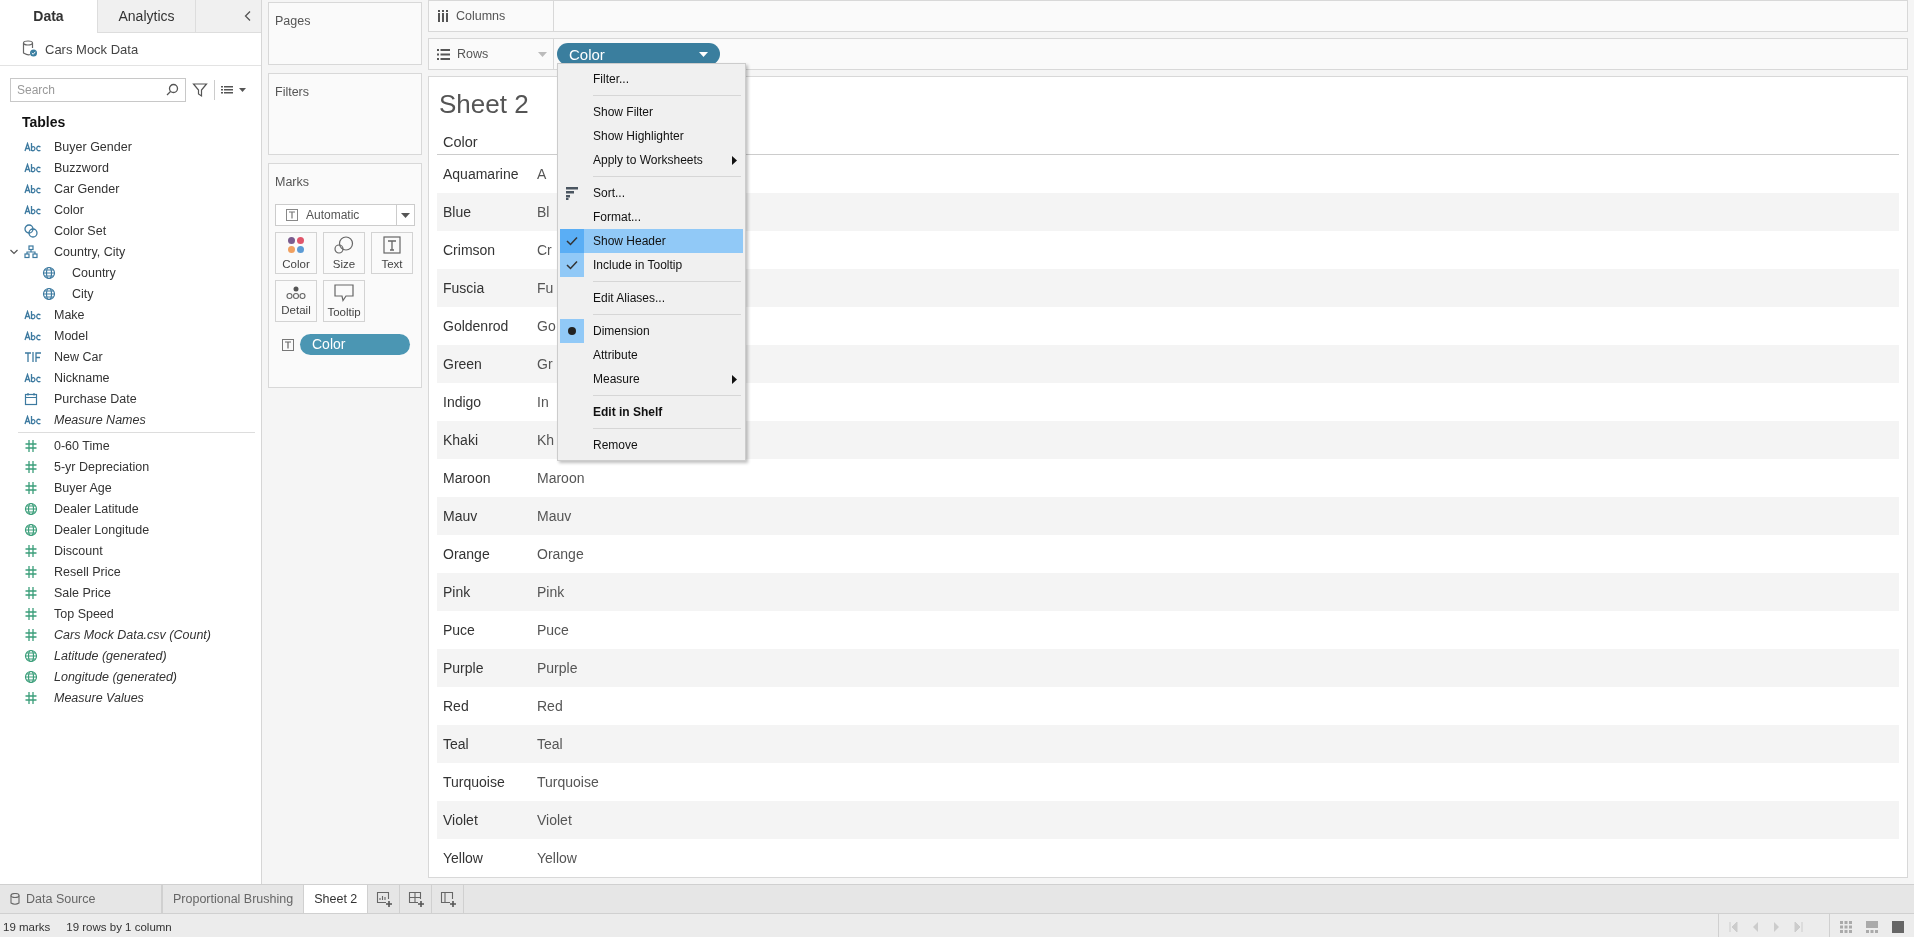 The height and width of the screenshot is (937, 1914). What do you see at coordinates (147, 16) in the screenshot?
I see `sidebar-tab: Analytics` at bounding box center [147, 16].